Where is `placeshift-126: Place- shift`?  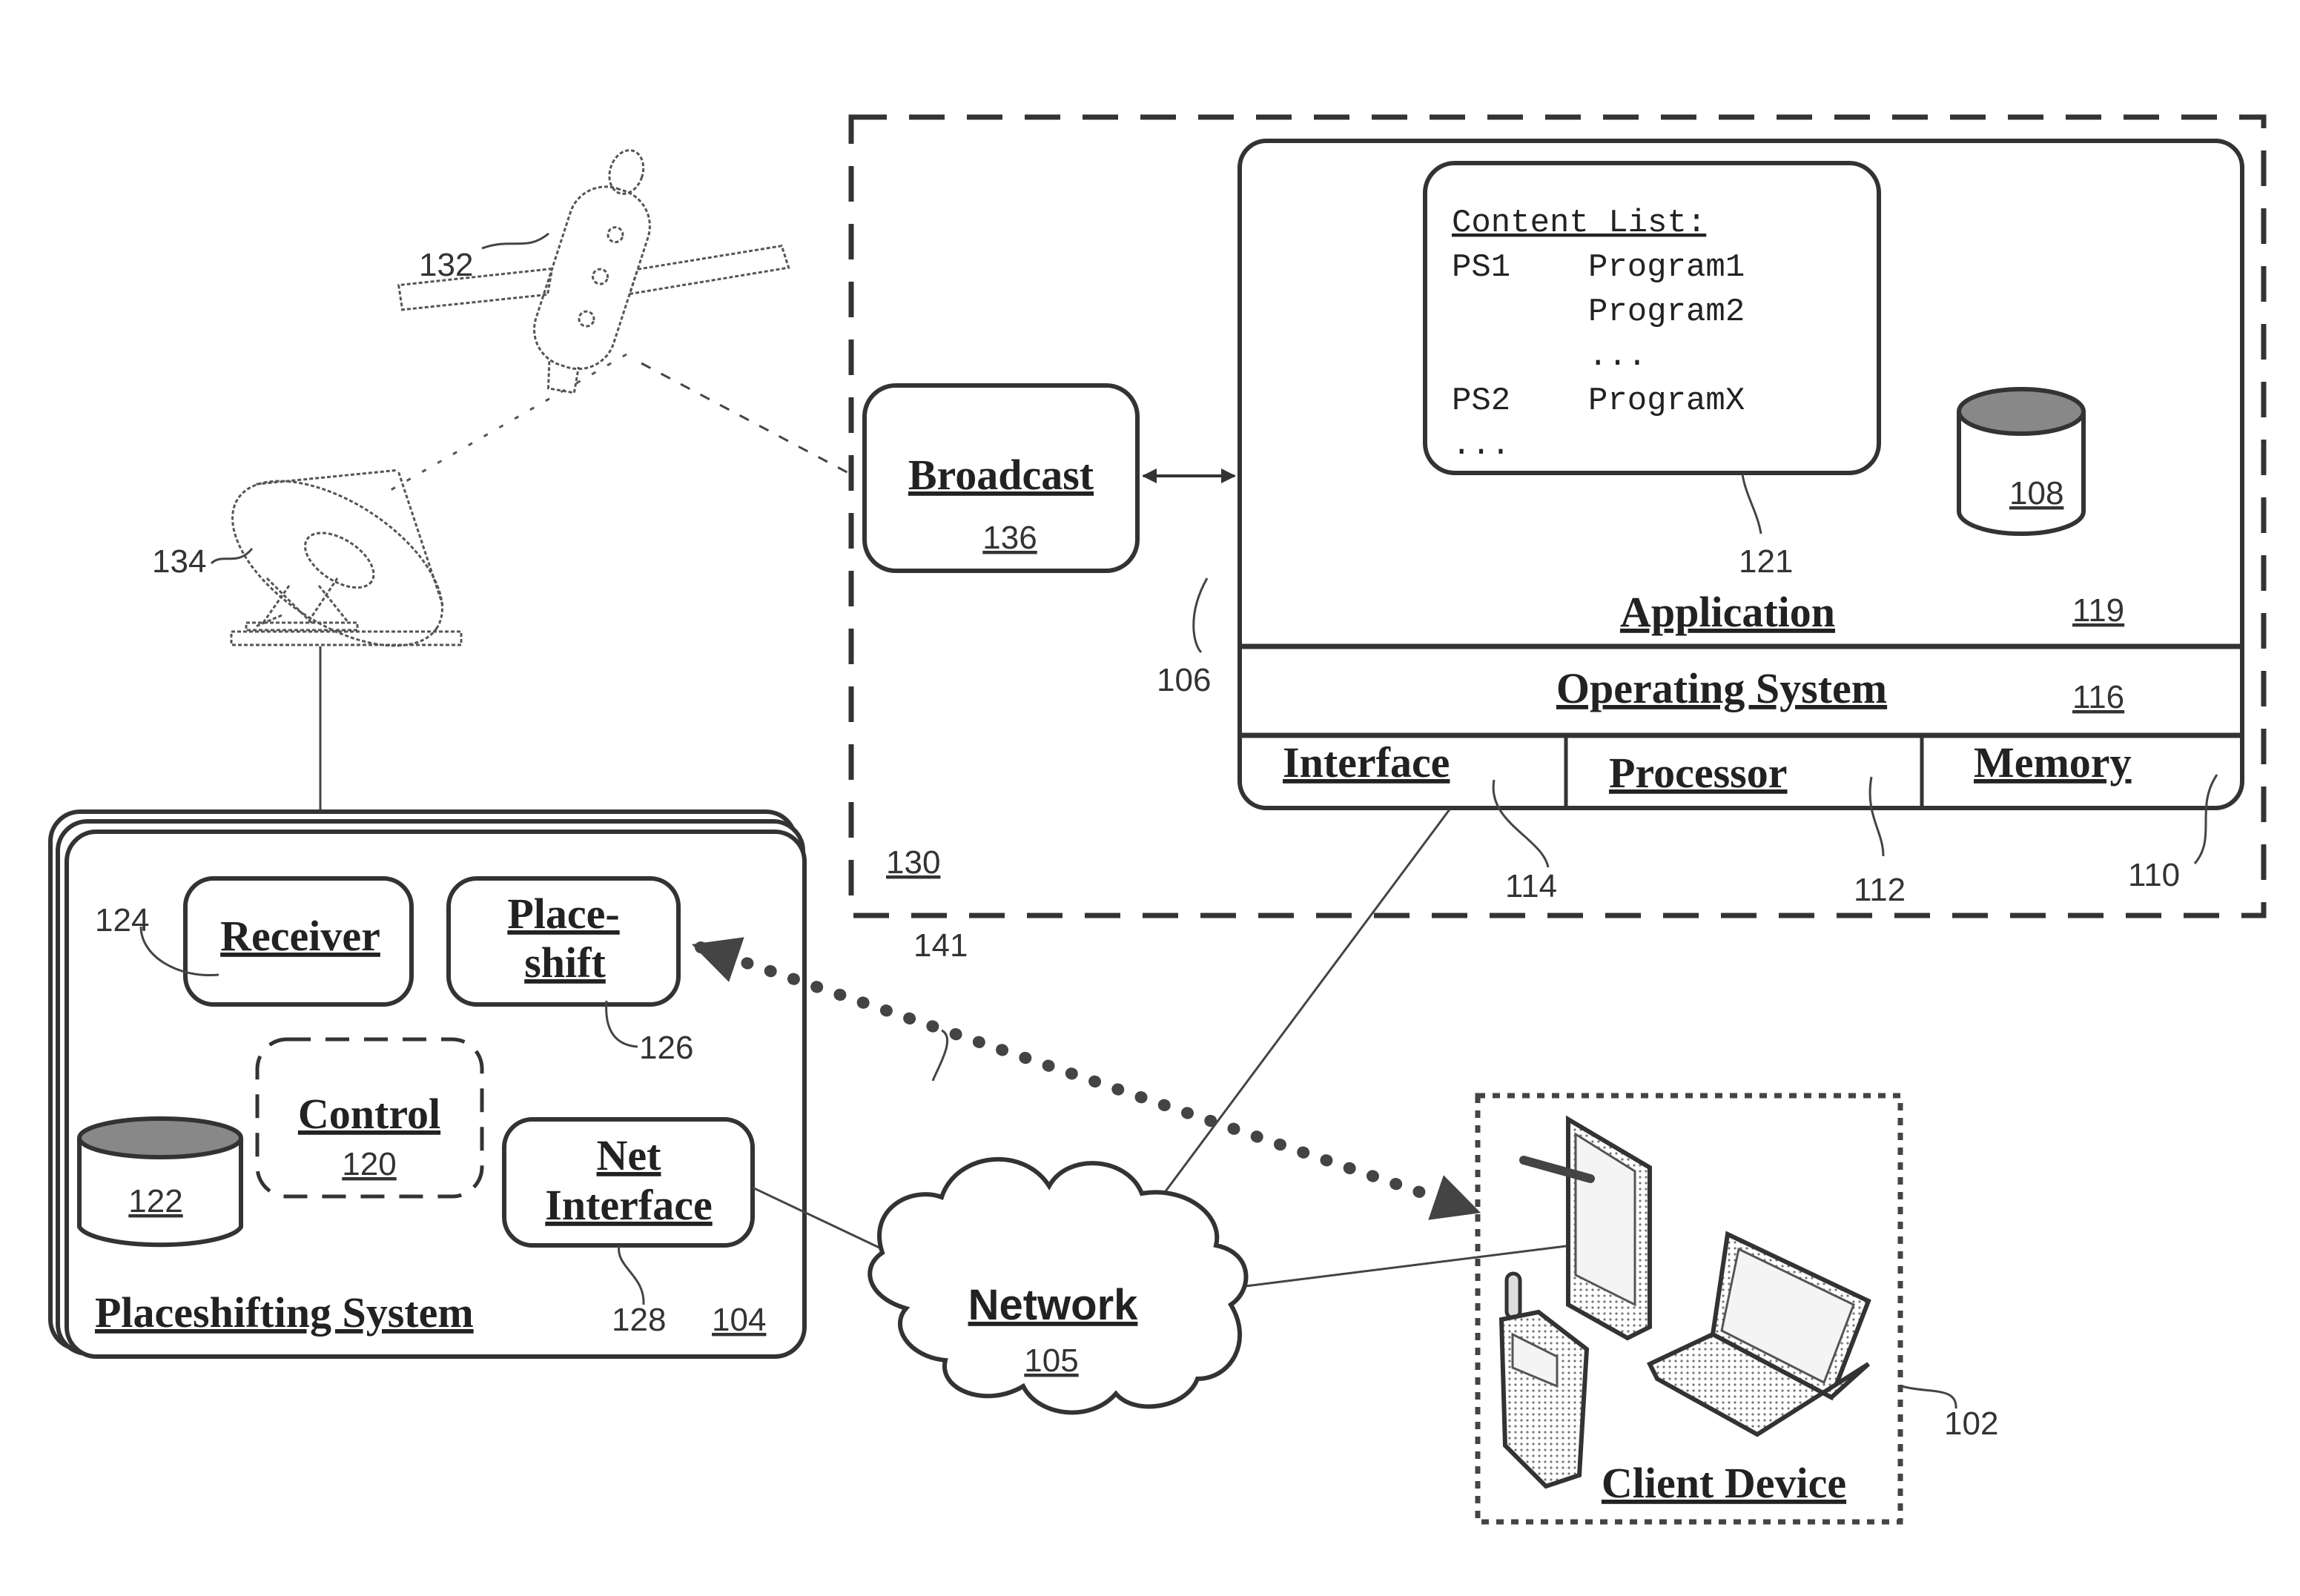
placeshift-126: Place- shift is located at coordinates (563, 941).